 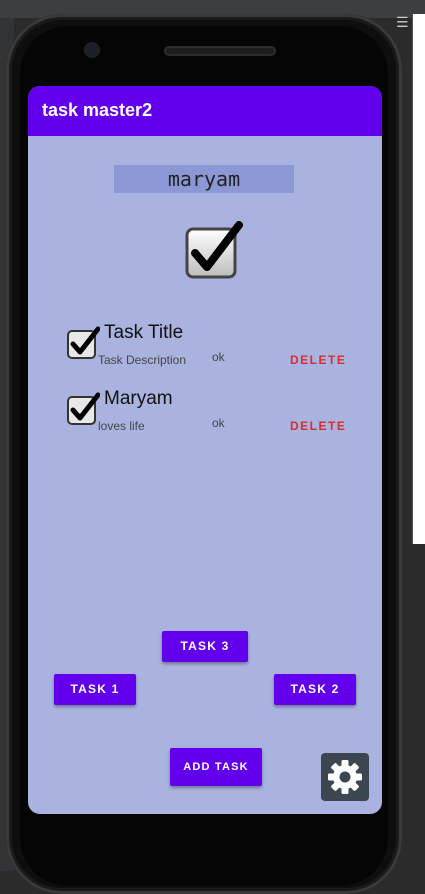 What do you see at coordinates (418, 279) in the screenshot?
I see `ide-side-panel` at bounding box center [418, 279].